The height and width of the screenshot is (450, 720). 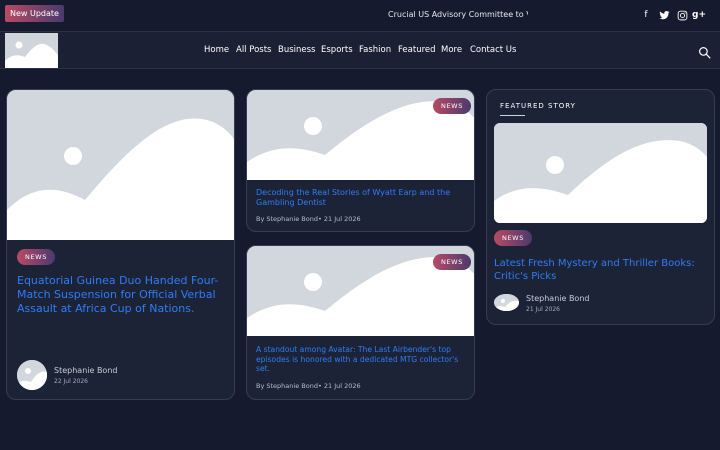 What do you see at coordinates (458, 17) in the screenshot?
I see `news-ticker: Crucial US Advisory Committee to Vo` at bounding box center [458, 17].